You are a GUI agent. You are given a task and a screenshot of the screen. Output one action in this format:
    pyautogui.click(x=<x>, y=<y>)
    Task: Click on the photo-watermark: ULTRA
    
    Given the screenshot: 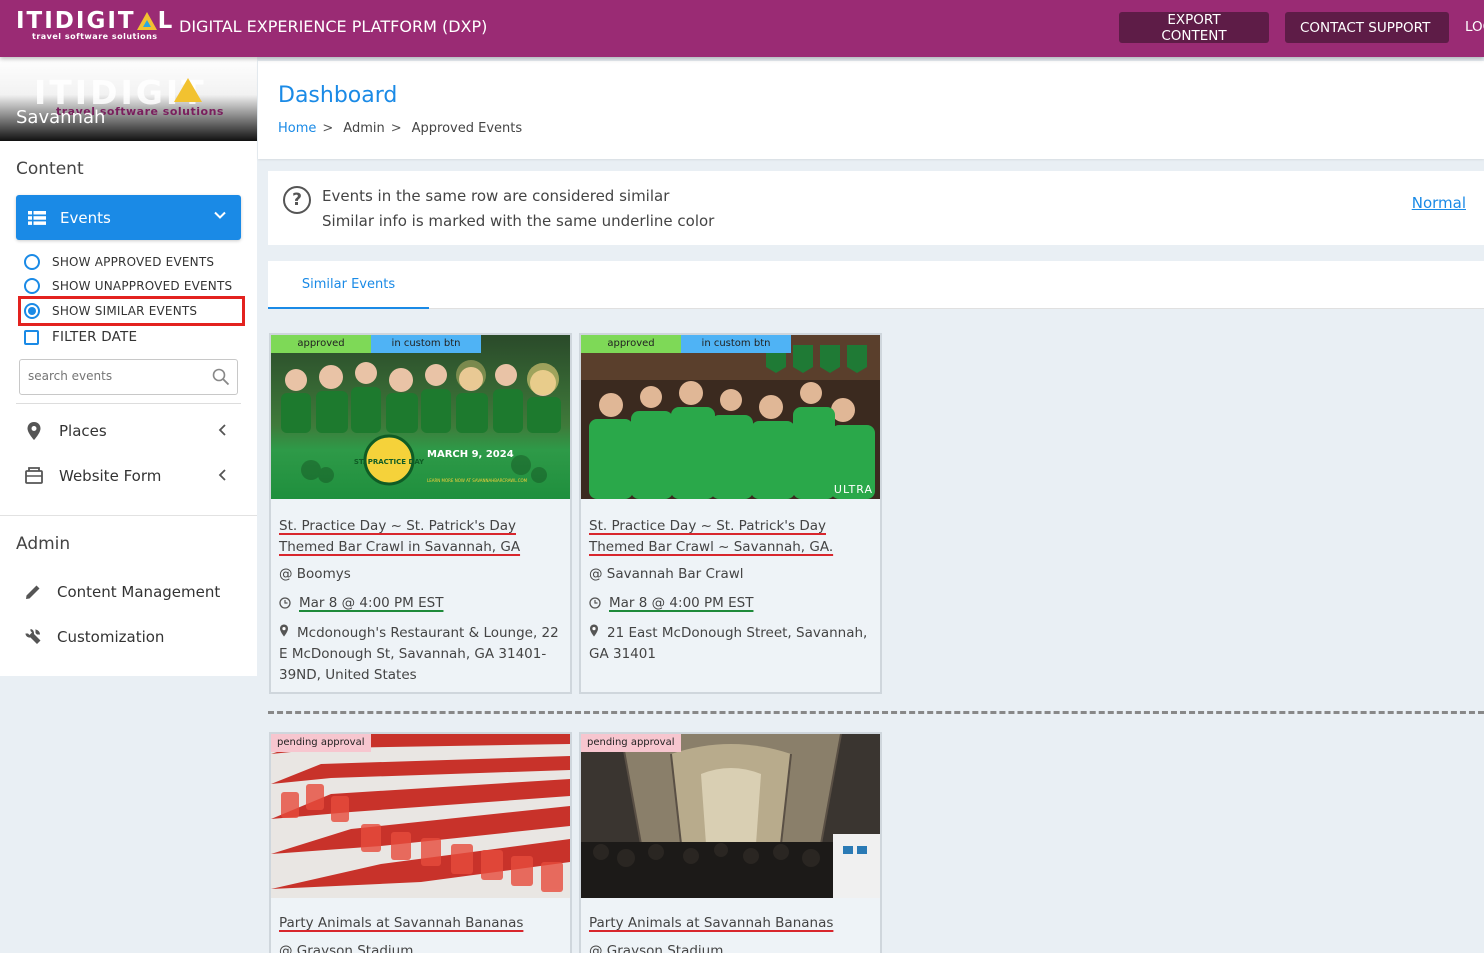 What is the action you would take?
    pyautogui.click(x=853, y=489)
    